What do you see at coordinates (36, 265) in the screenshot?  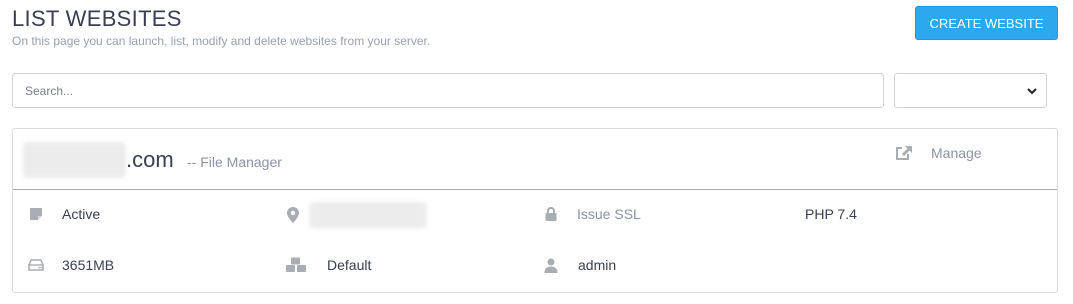 I see `hdd-icon` at bounding box center [36, 265].